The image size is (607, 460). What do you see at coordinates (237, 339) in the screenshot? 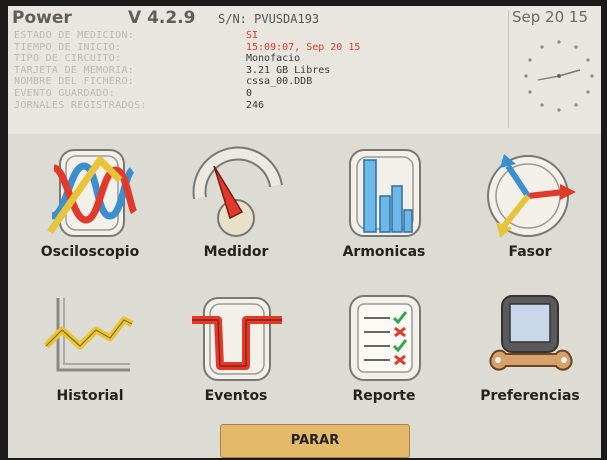
I see `events-icon` at bounding box center [237, 339].